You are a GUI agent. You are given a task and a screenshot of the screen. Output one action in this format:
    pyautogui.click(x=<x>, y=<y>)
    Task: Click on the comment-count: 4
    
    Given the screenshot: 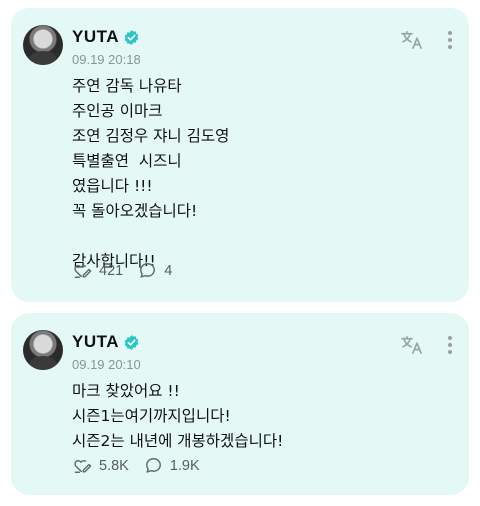 What is the action you would take?
    pyautogui.click(x=168, y=270)
    